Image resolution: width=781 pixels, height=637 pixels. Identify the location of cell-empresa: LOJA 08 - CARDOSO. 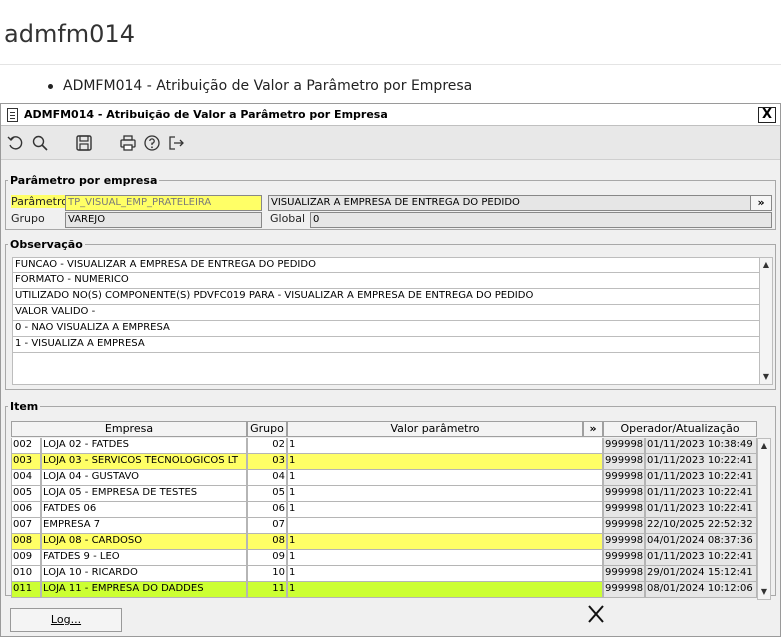
(144, 542).